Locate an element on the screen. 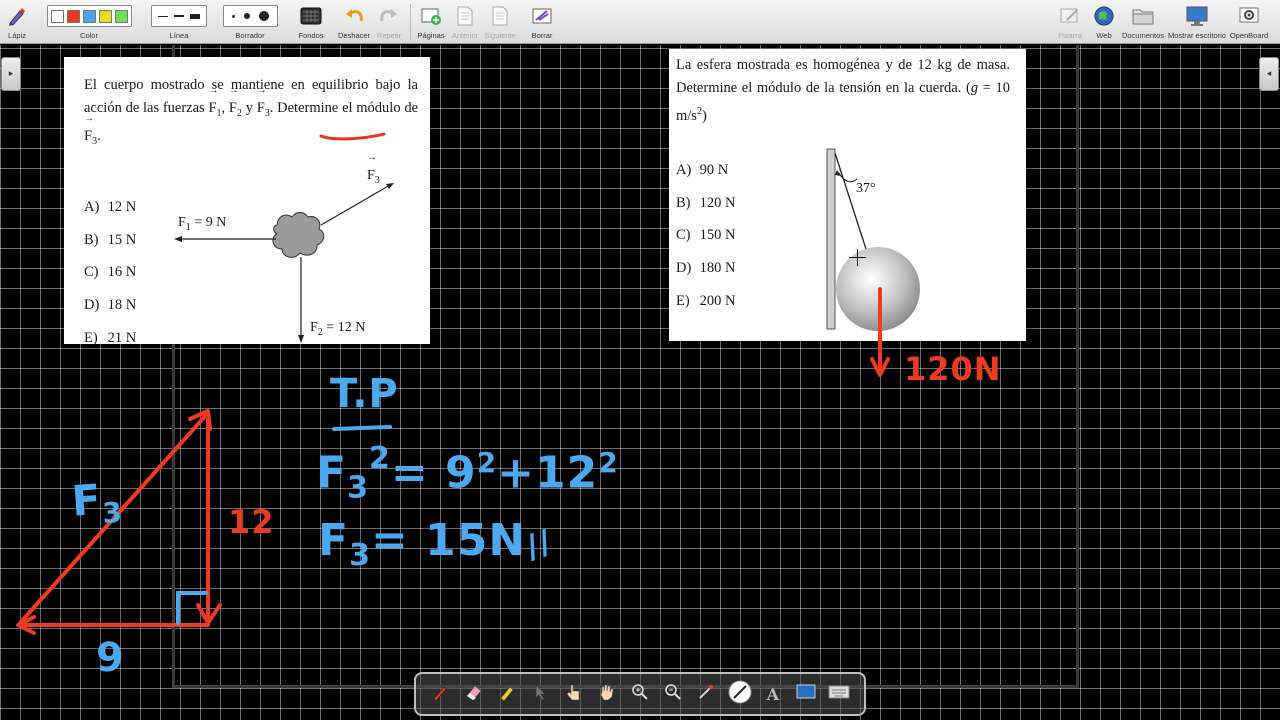 The width and height of the screenshot is (1280, 720). eraser-small is located at coordinates (233, 16).